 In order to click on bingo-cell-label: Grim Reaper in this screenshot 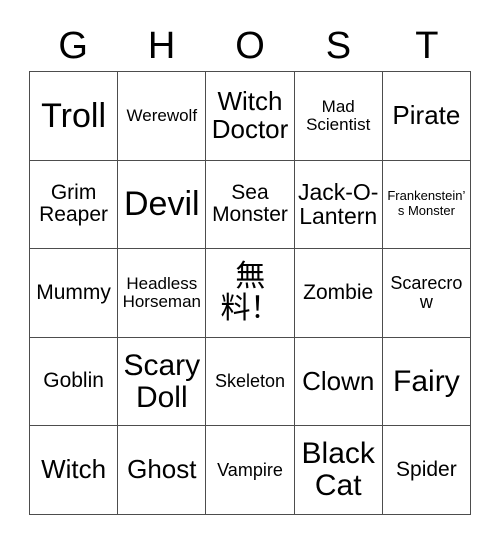, I will do `click(74, 204)`.